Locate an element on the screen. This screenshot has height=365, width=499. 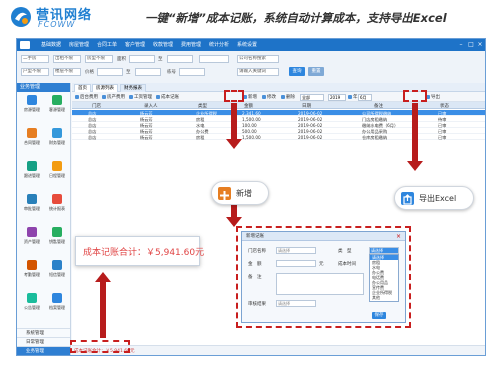
toolbar-button: 房产费用 is located at coordinates (113, 97).